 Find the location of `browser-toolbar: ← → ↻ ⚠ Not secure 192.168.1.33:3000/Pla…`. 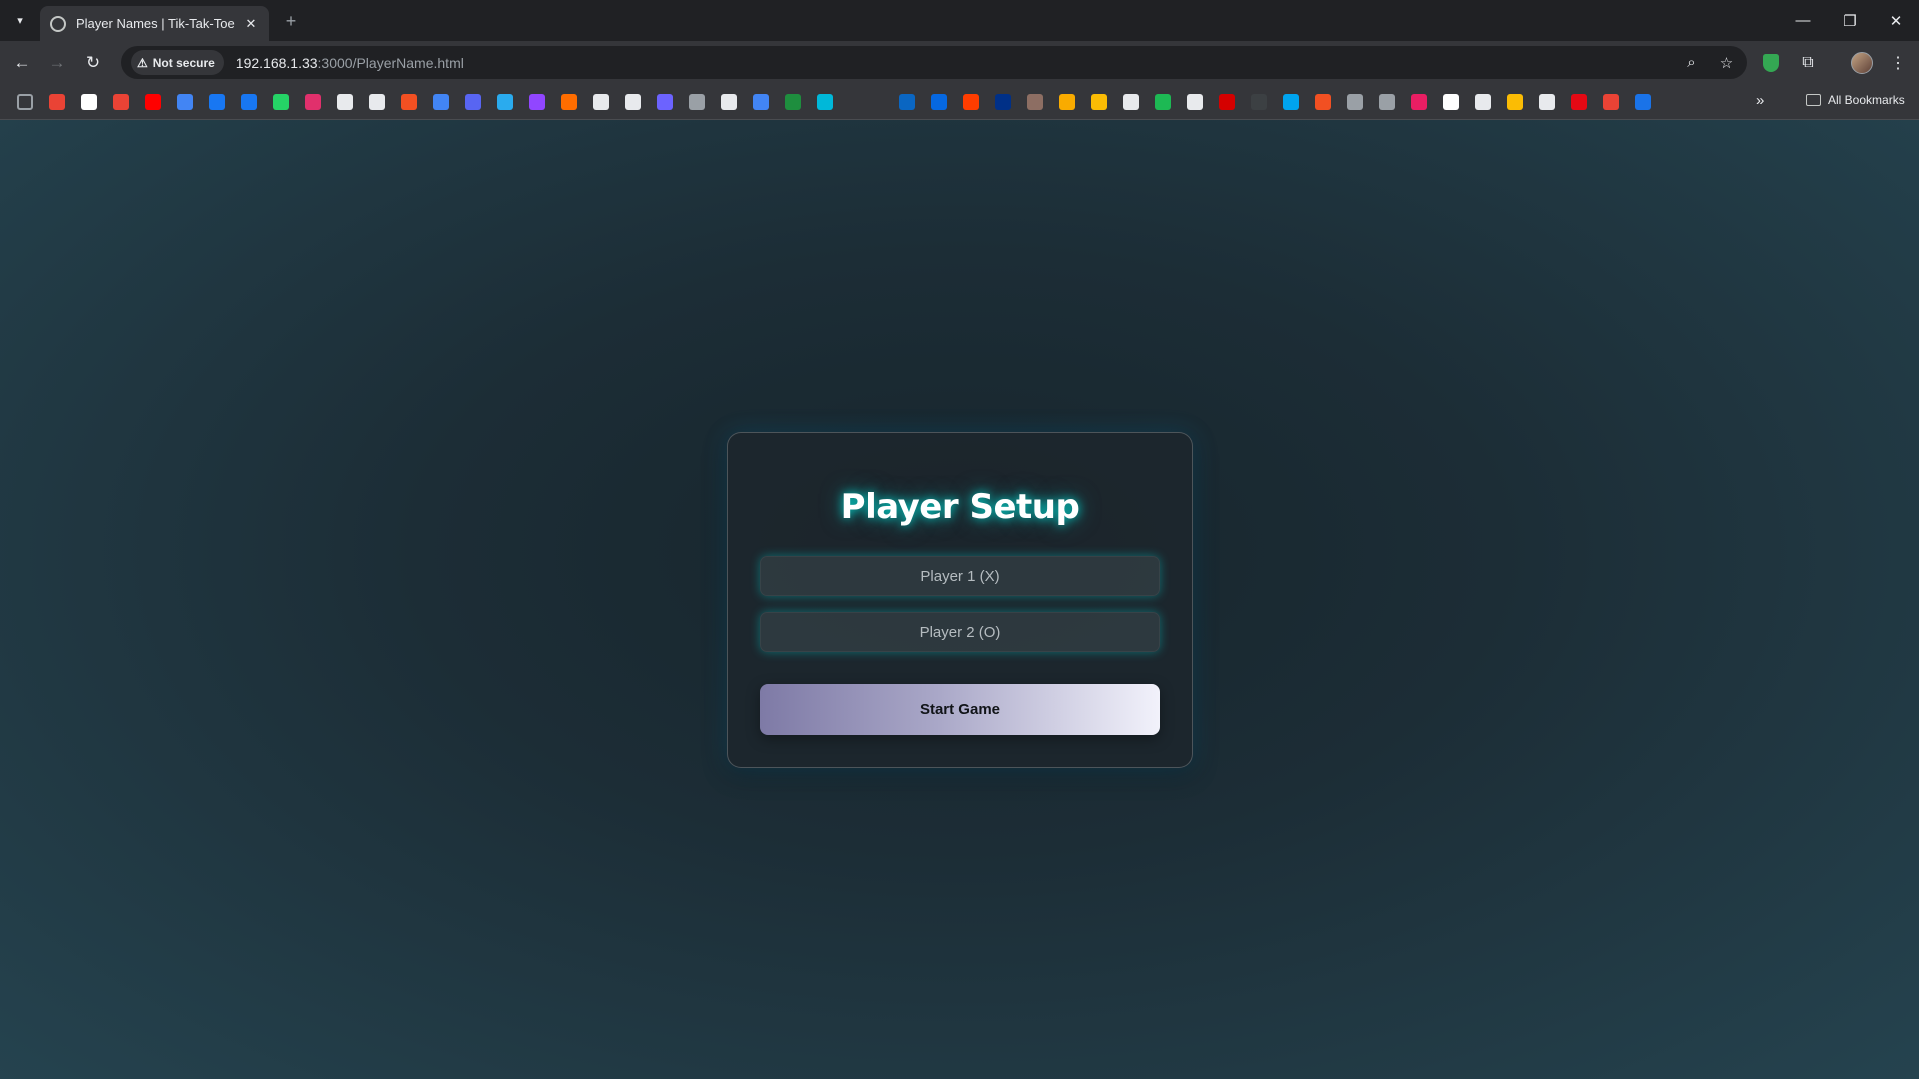

browser-toolbar: ← → ↻ ⚠ Not secure 192.168.1.33:3000/Pla… is located at coordinates (959, 62).